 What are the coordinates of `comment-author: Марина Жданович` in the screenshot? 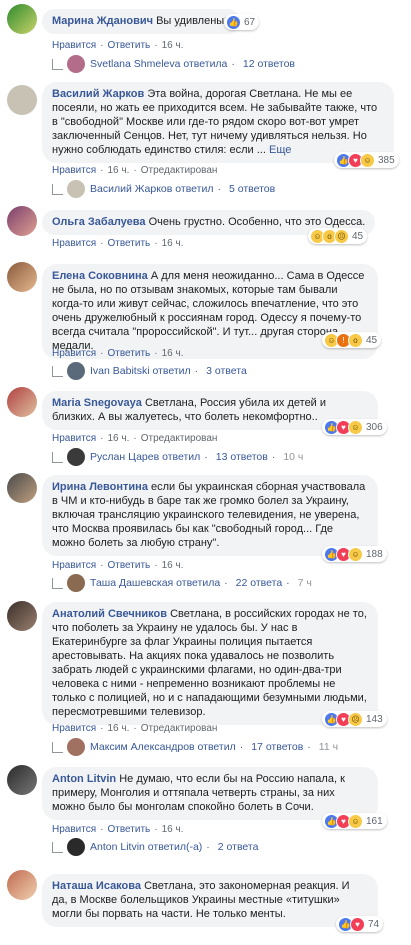 It's located at (102, 21).